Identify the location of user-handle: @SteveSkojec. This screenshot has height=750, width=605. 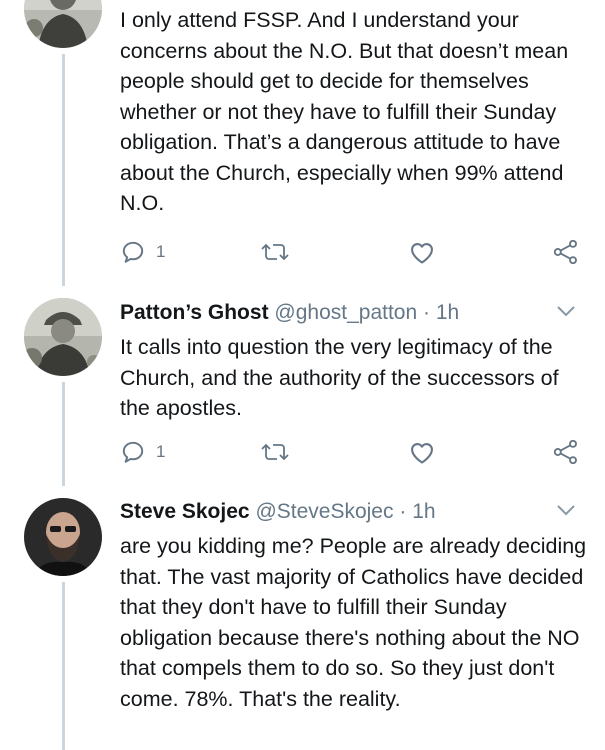
(324, 511).